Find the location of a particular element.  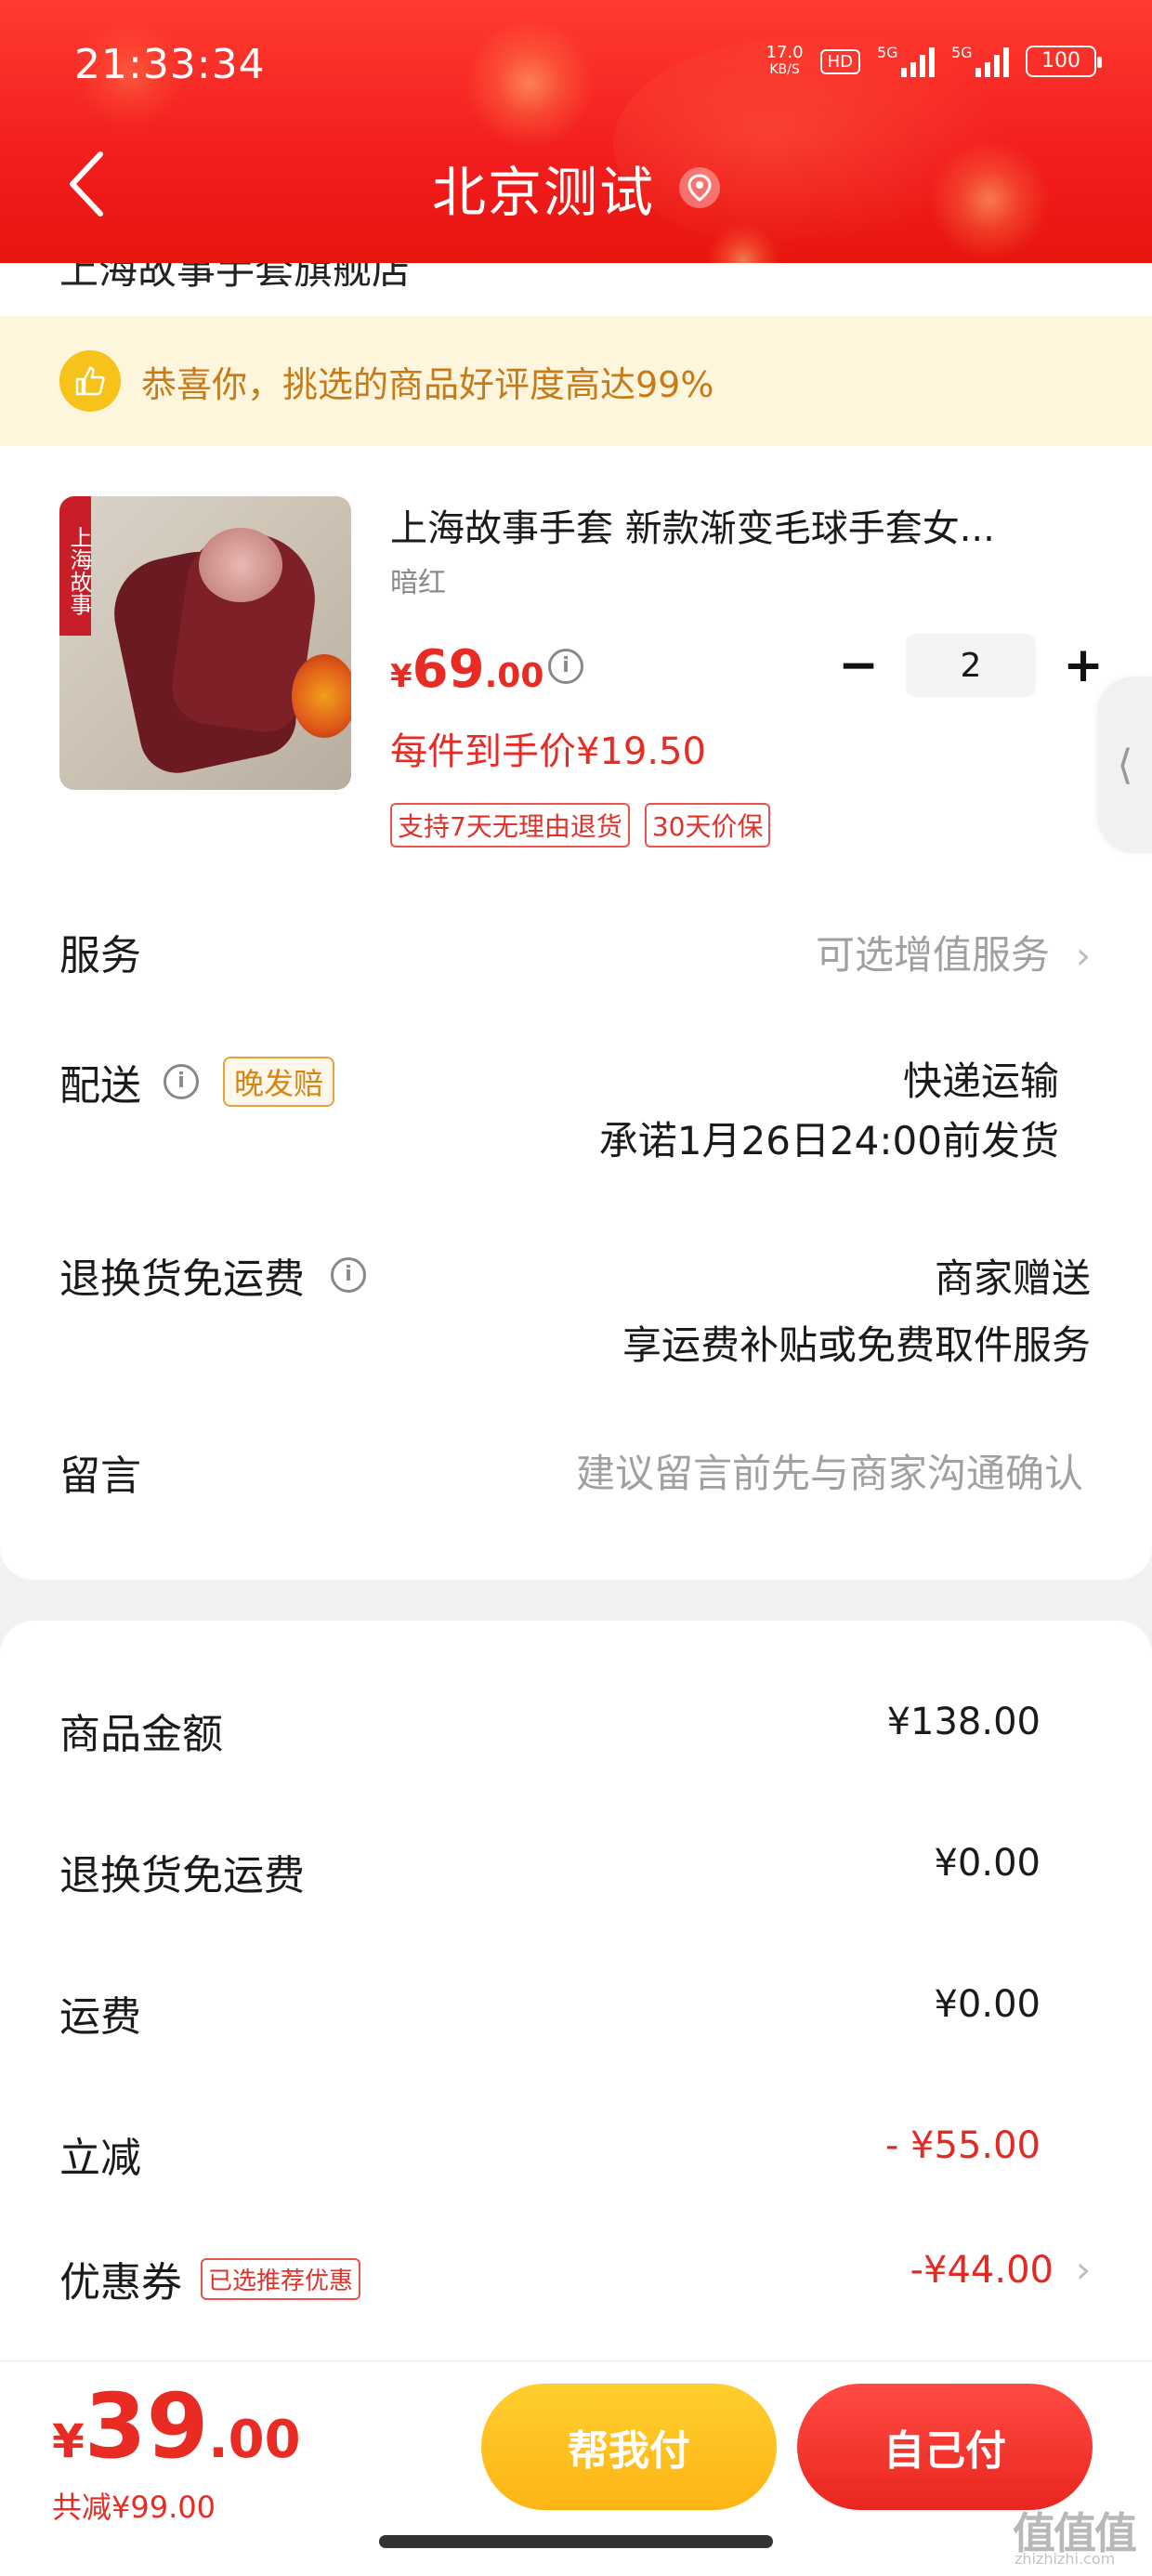

status-time: 21:33:34 is located at coordinates (170, 64).